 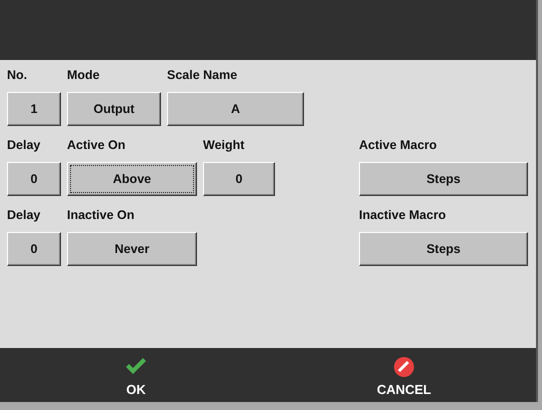 I want to click on field-label: Weight, so click(x=224, y=145).